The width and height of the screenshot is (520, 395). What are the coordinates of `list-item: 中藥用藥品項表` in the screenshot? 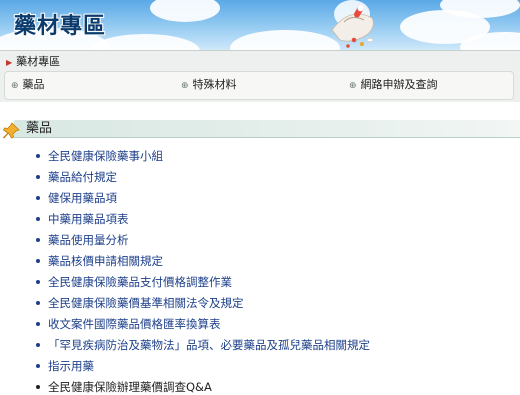 It's located at (274, 221).